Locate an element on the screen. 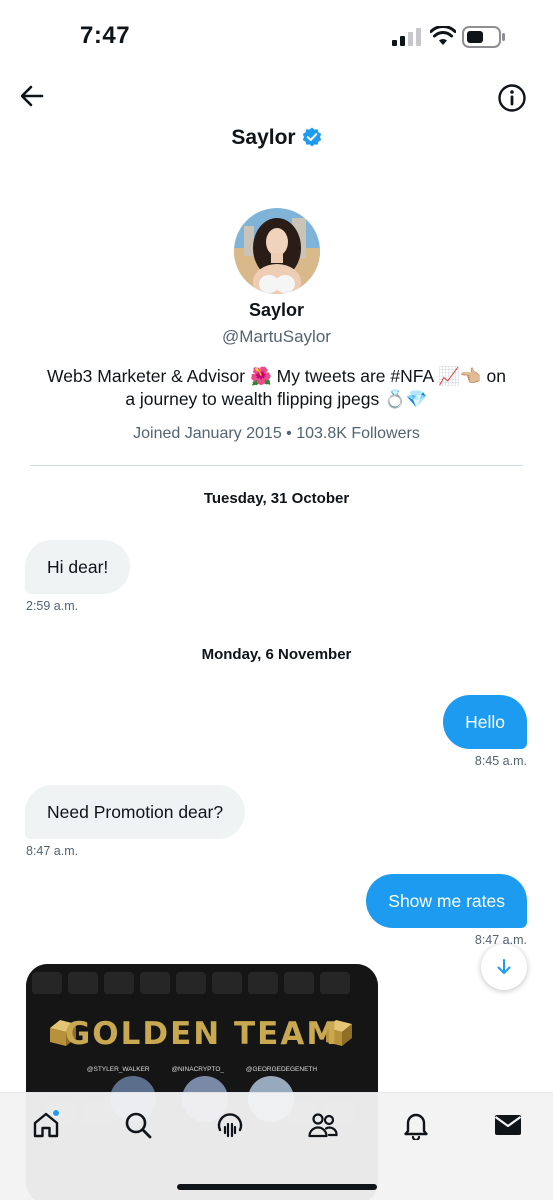 This screenshot has height=1200, width=553. wifi-icon is located at coordinates (443, 35).